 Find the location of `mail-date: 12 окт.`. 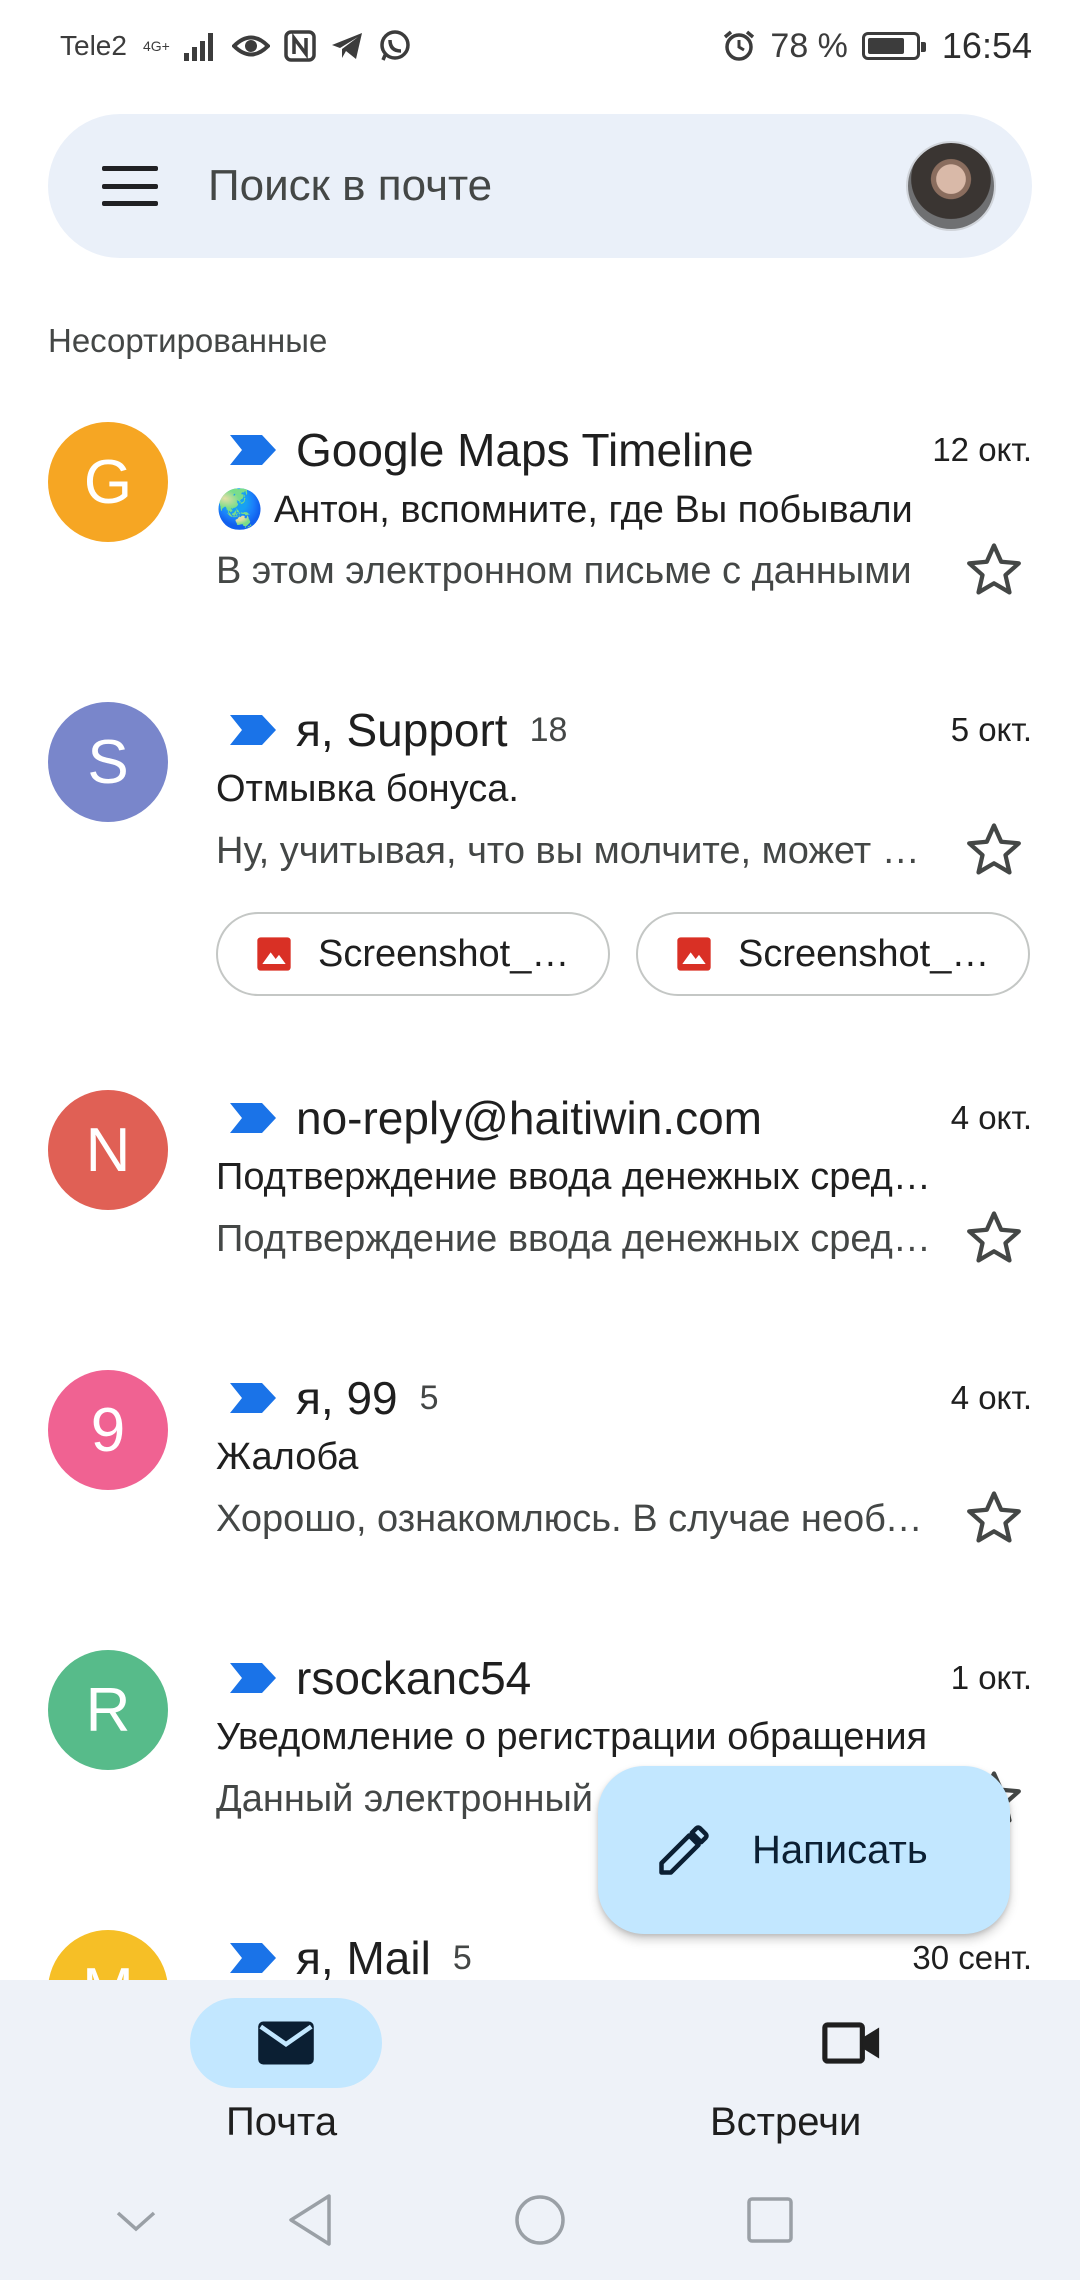

mail-date: 12 окт. is located at coordinates (982, 449).